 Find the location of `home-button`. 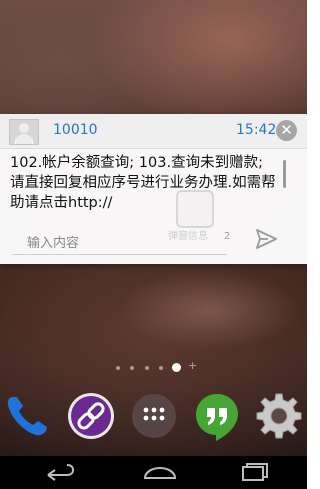

home-button is located at coordinates (160, 472).